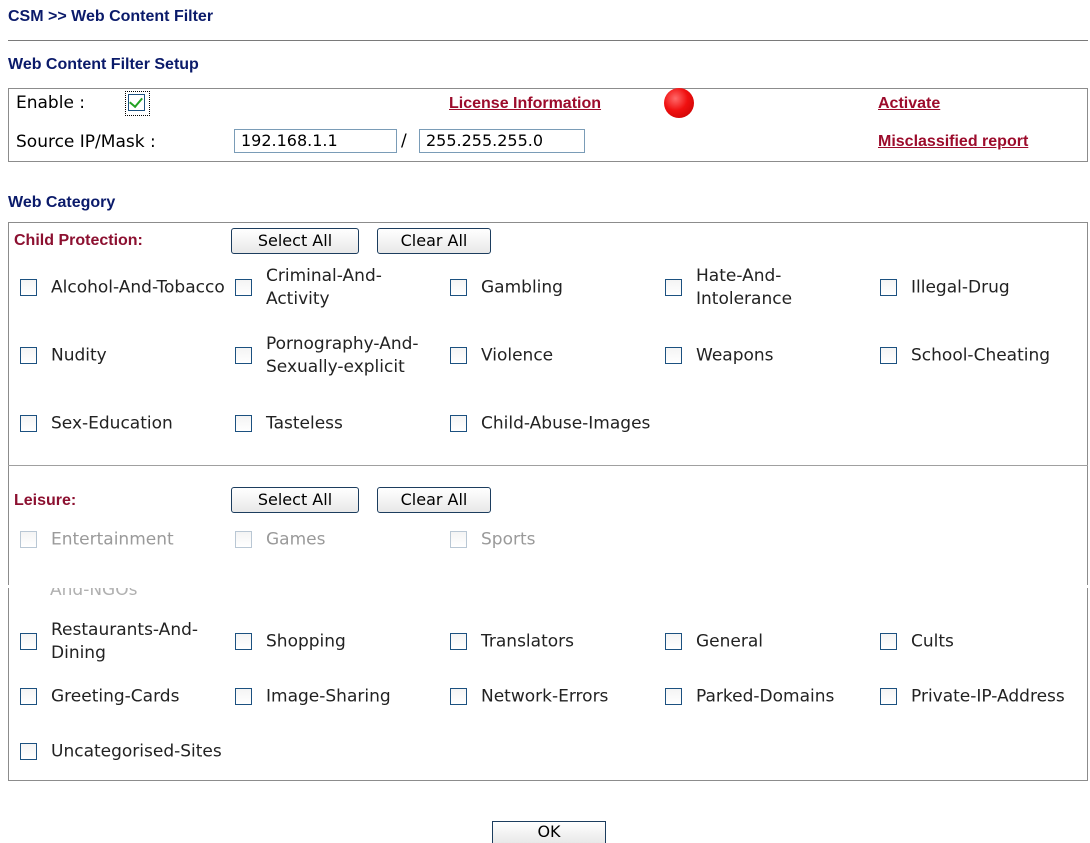  Describe the element at coordinates (988, 696) in the screenshot. I see `private-ip-address-label: Private-IP-Address` at that location.